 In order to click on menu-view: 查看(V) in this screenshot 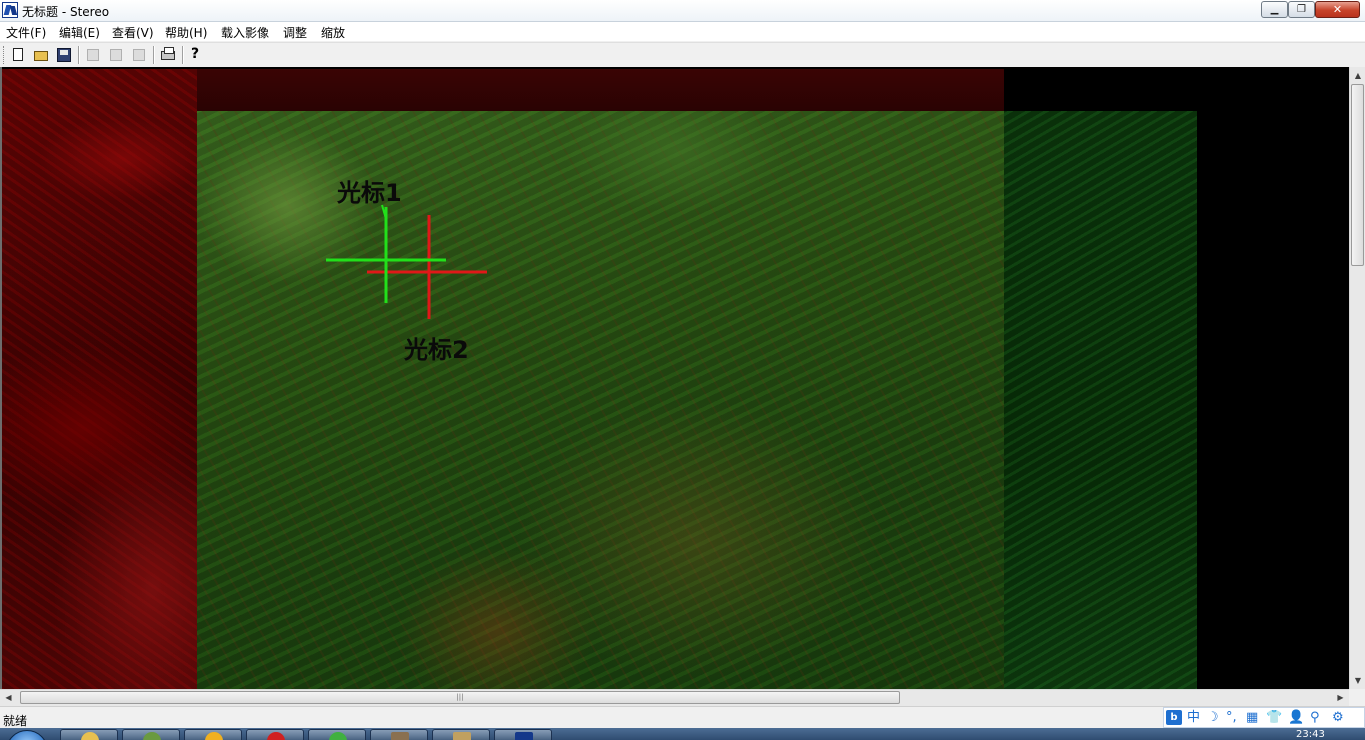, I will do `click(133, 32)`.